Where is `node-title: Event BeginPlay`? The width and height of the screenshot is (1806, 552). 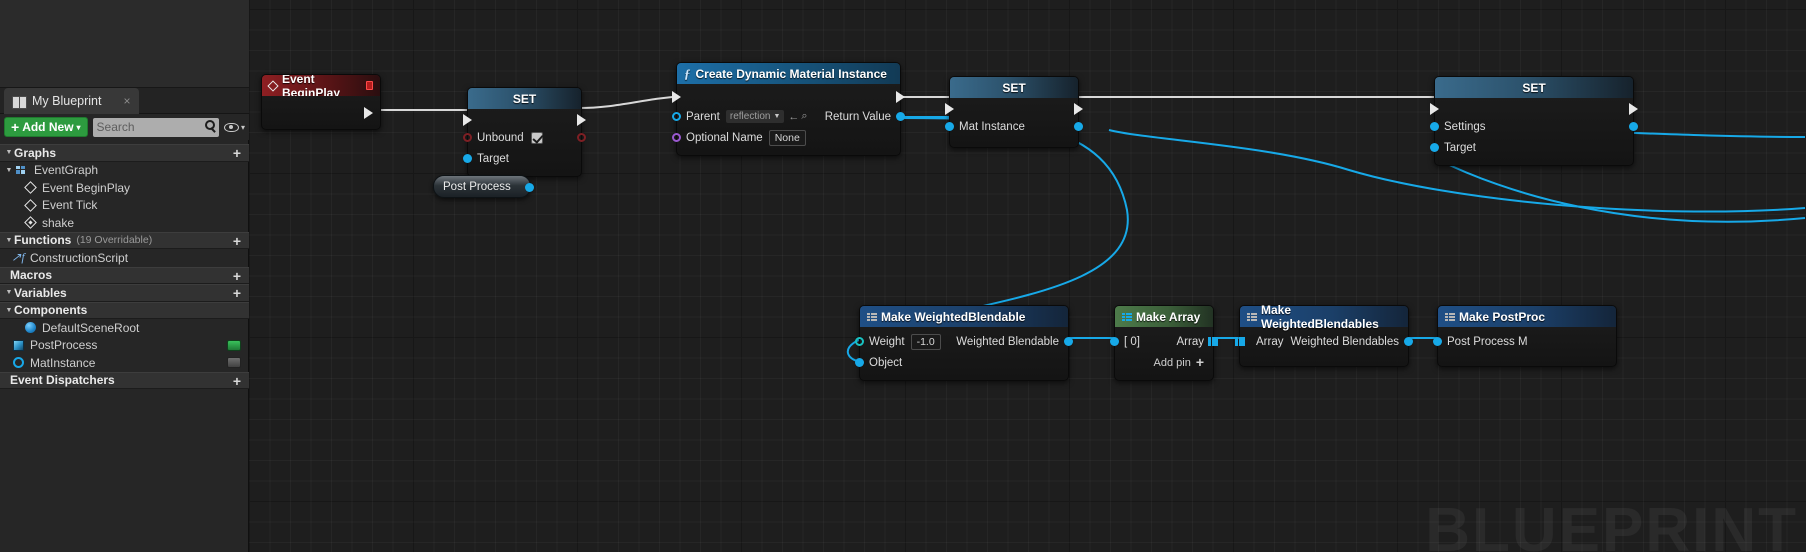
node-title: Event BeginPlay is located at coordinates (311, 85).